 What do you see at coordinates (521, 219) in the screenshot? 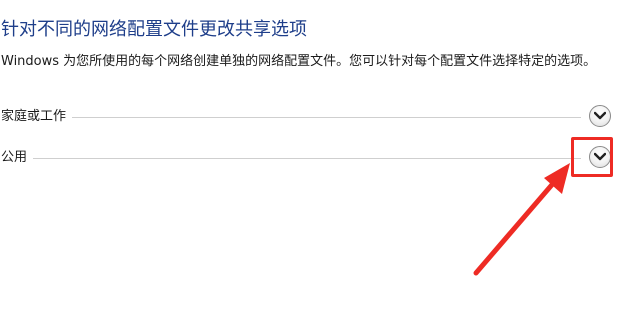
I see `annotation-arrow` at bounding box center [521, 219].